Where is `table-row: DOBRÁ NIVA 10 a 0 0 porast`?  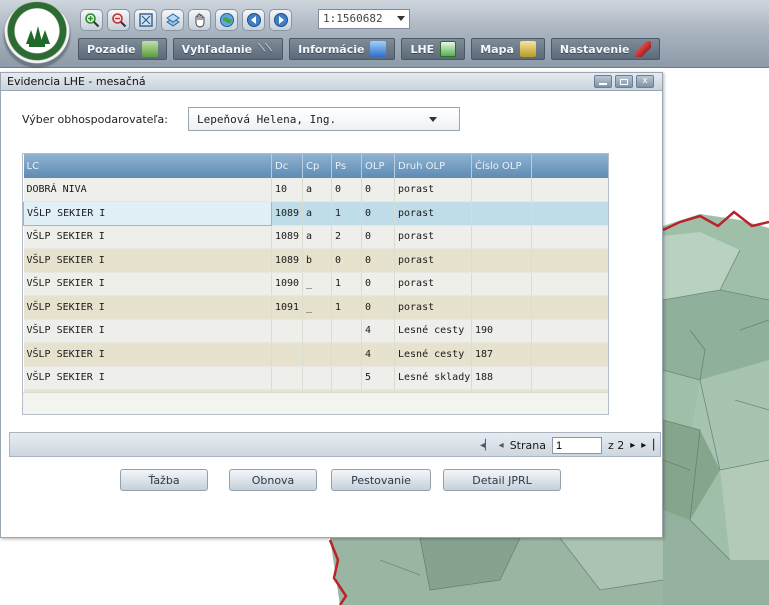
table-row: DOBRÁ NIVA 10 a 0 0 porast is located at coordinates (315, 190).